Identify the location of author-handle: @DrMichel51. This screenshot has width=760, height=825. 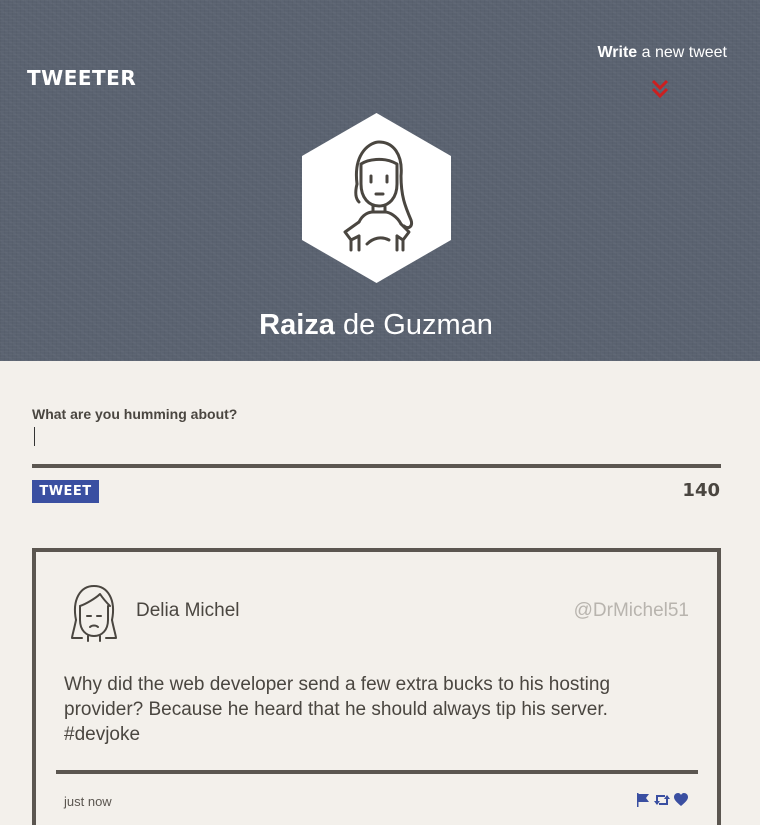
(631, 611).